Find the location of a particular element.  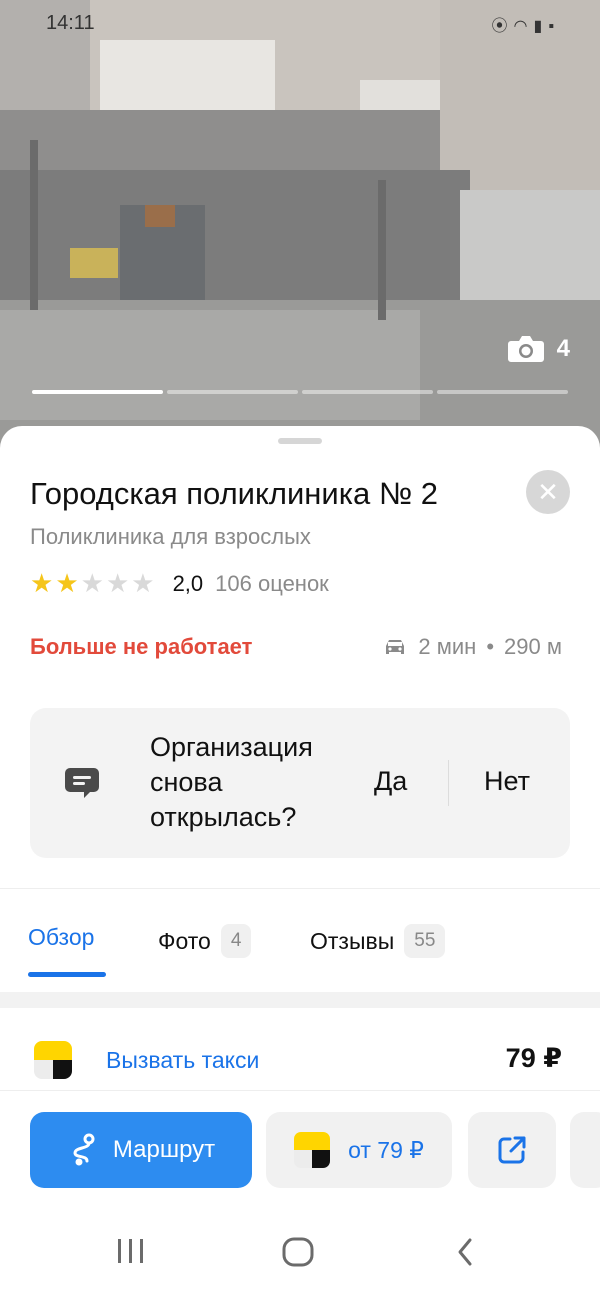

share-icon is located at coordinates (512, 1150).